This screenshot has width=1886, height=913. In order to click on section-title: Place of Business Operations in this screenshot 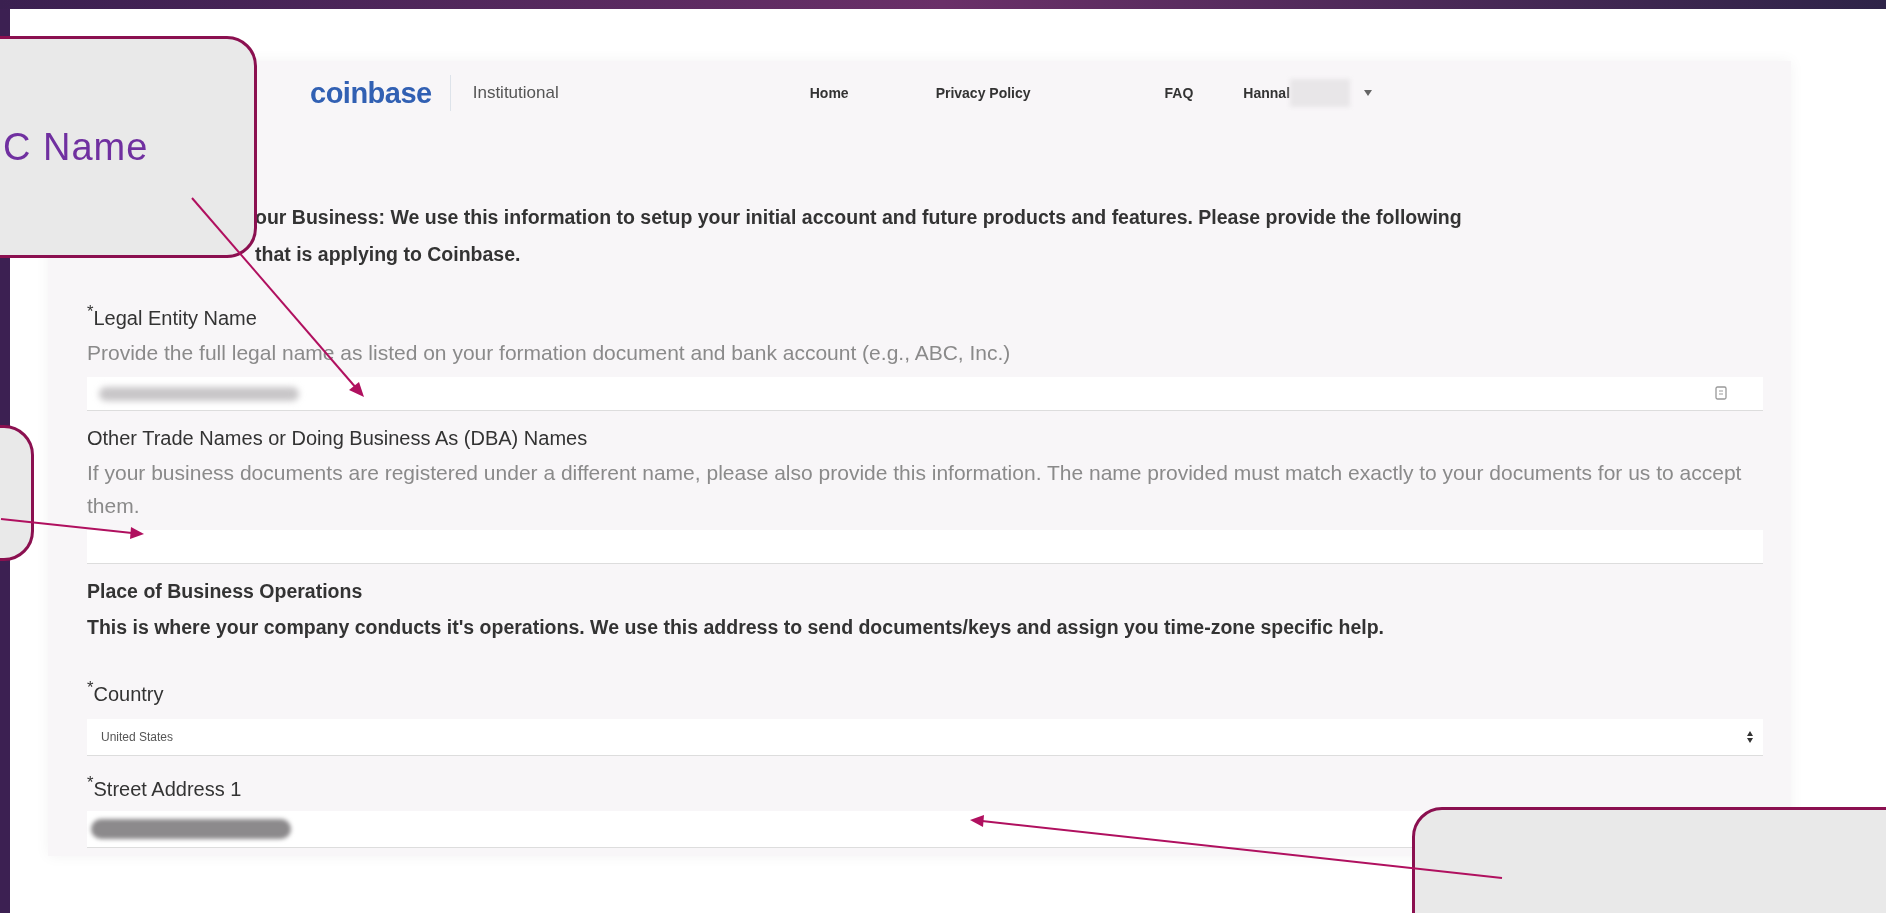, I will do `click(225, 591)`.